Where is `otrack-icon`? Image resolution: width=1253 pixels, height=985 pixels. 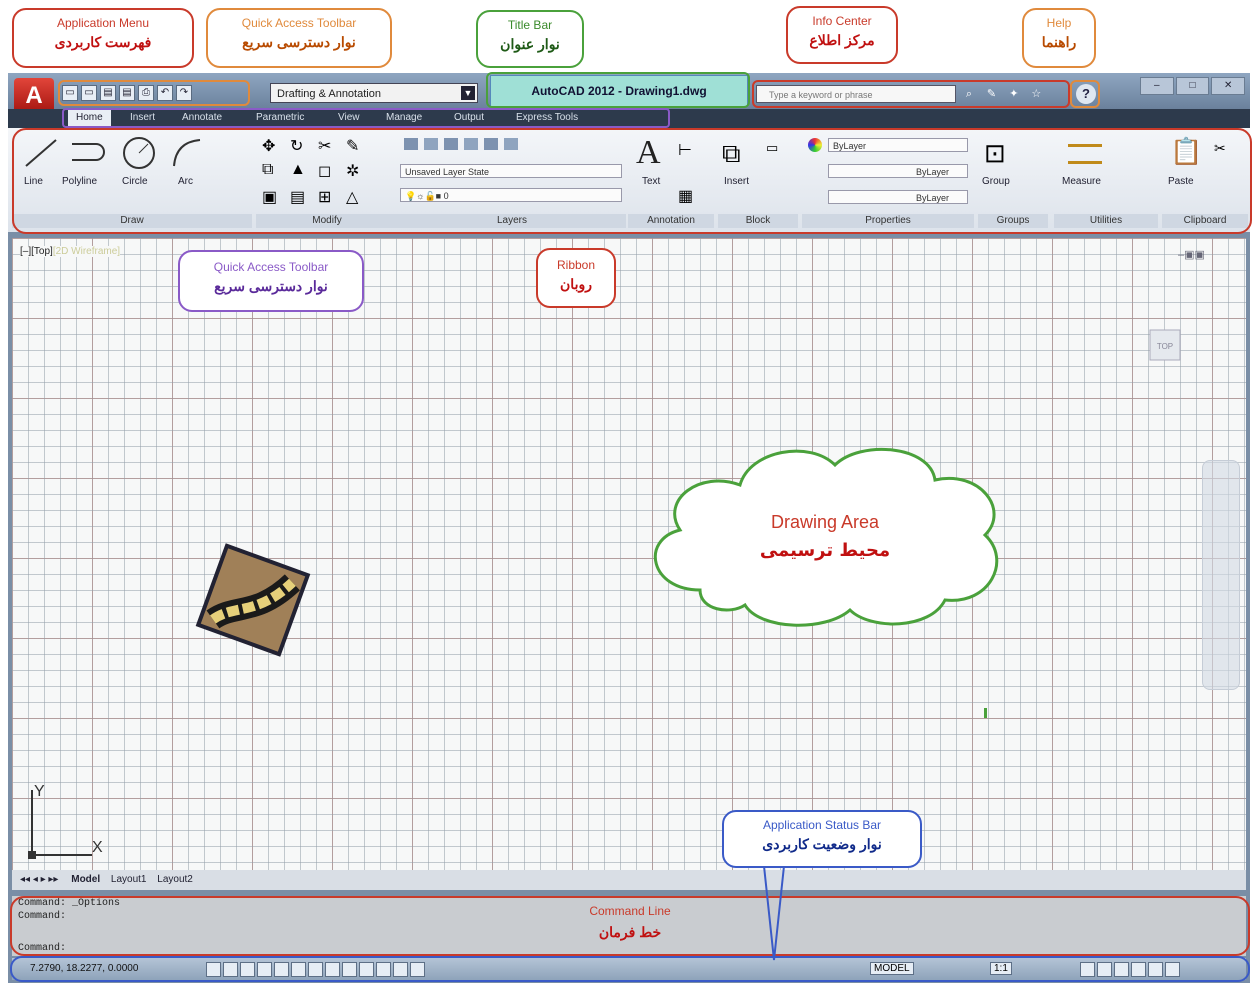 otrack-icon is located at coordinates (315, 969).